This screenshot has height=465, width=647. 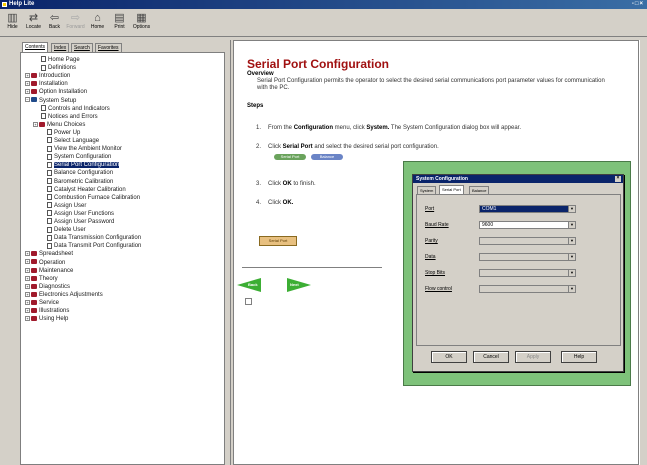 What do you see at coordinates (119, 23) in the screenshot?
I see `print-button: ▤ Print` at bounding box center [119, 23].